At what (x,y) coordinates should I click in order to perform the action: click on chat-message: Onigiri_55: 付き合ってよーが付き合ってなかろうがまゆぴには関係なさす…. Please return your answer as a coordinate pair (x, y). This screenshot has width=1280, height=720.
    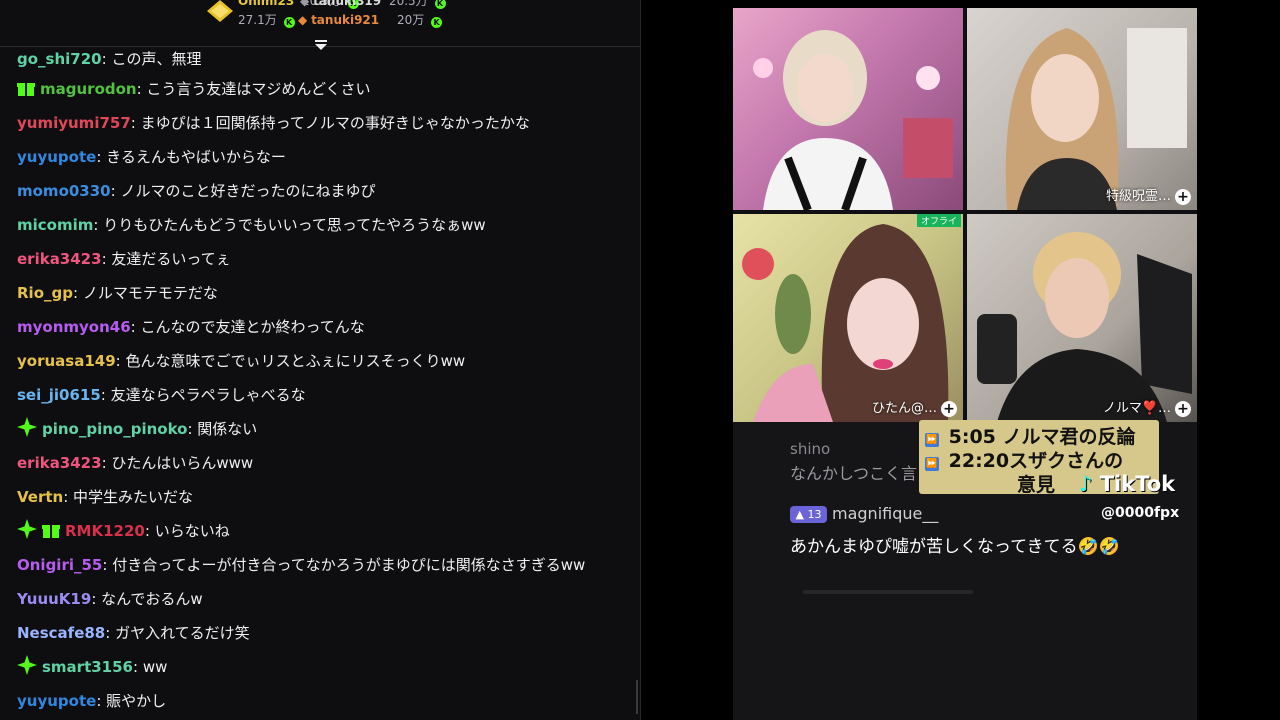
    Looking at the image, I should click on (323, 565).